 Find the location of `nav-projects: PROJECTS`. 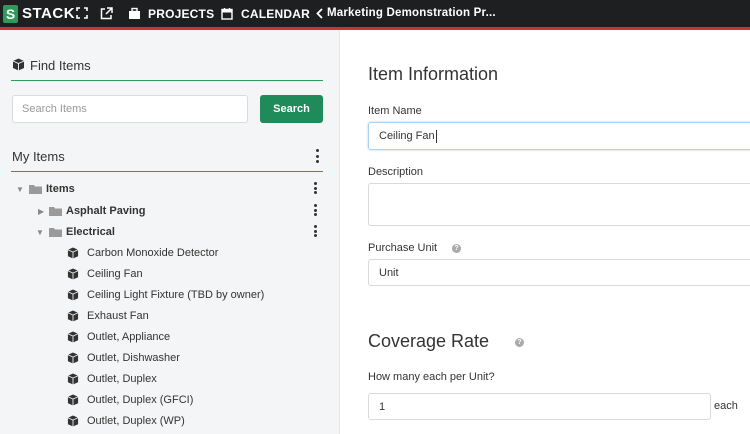

nav-projects: PROJECTS is located at coordinates (181, 14).